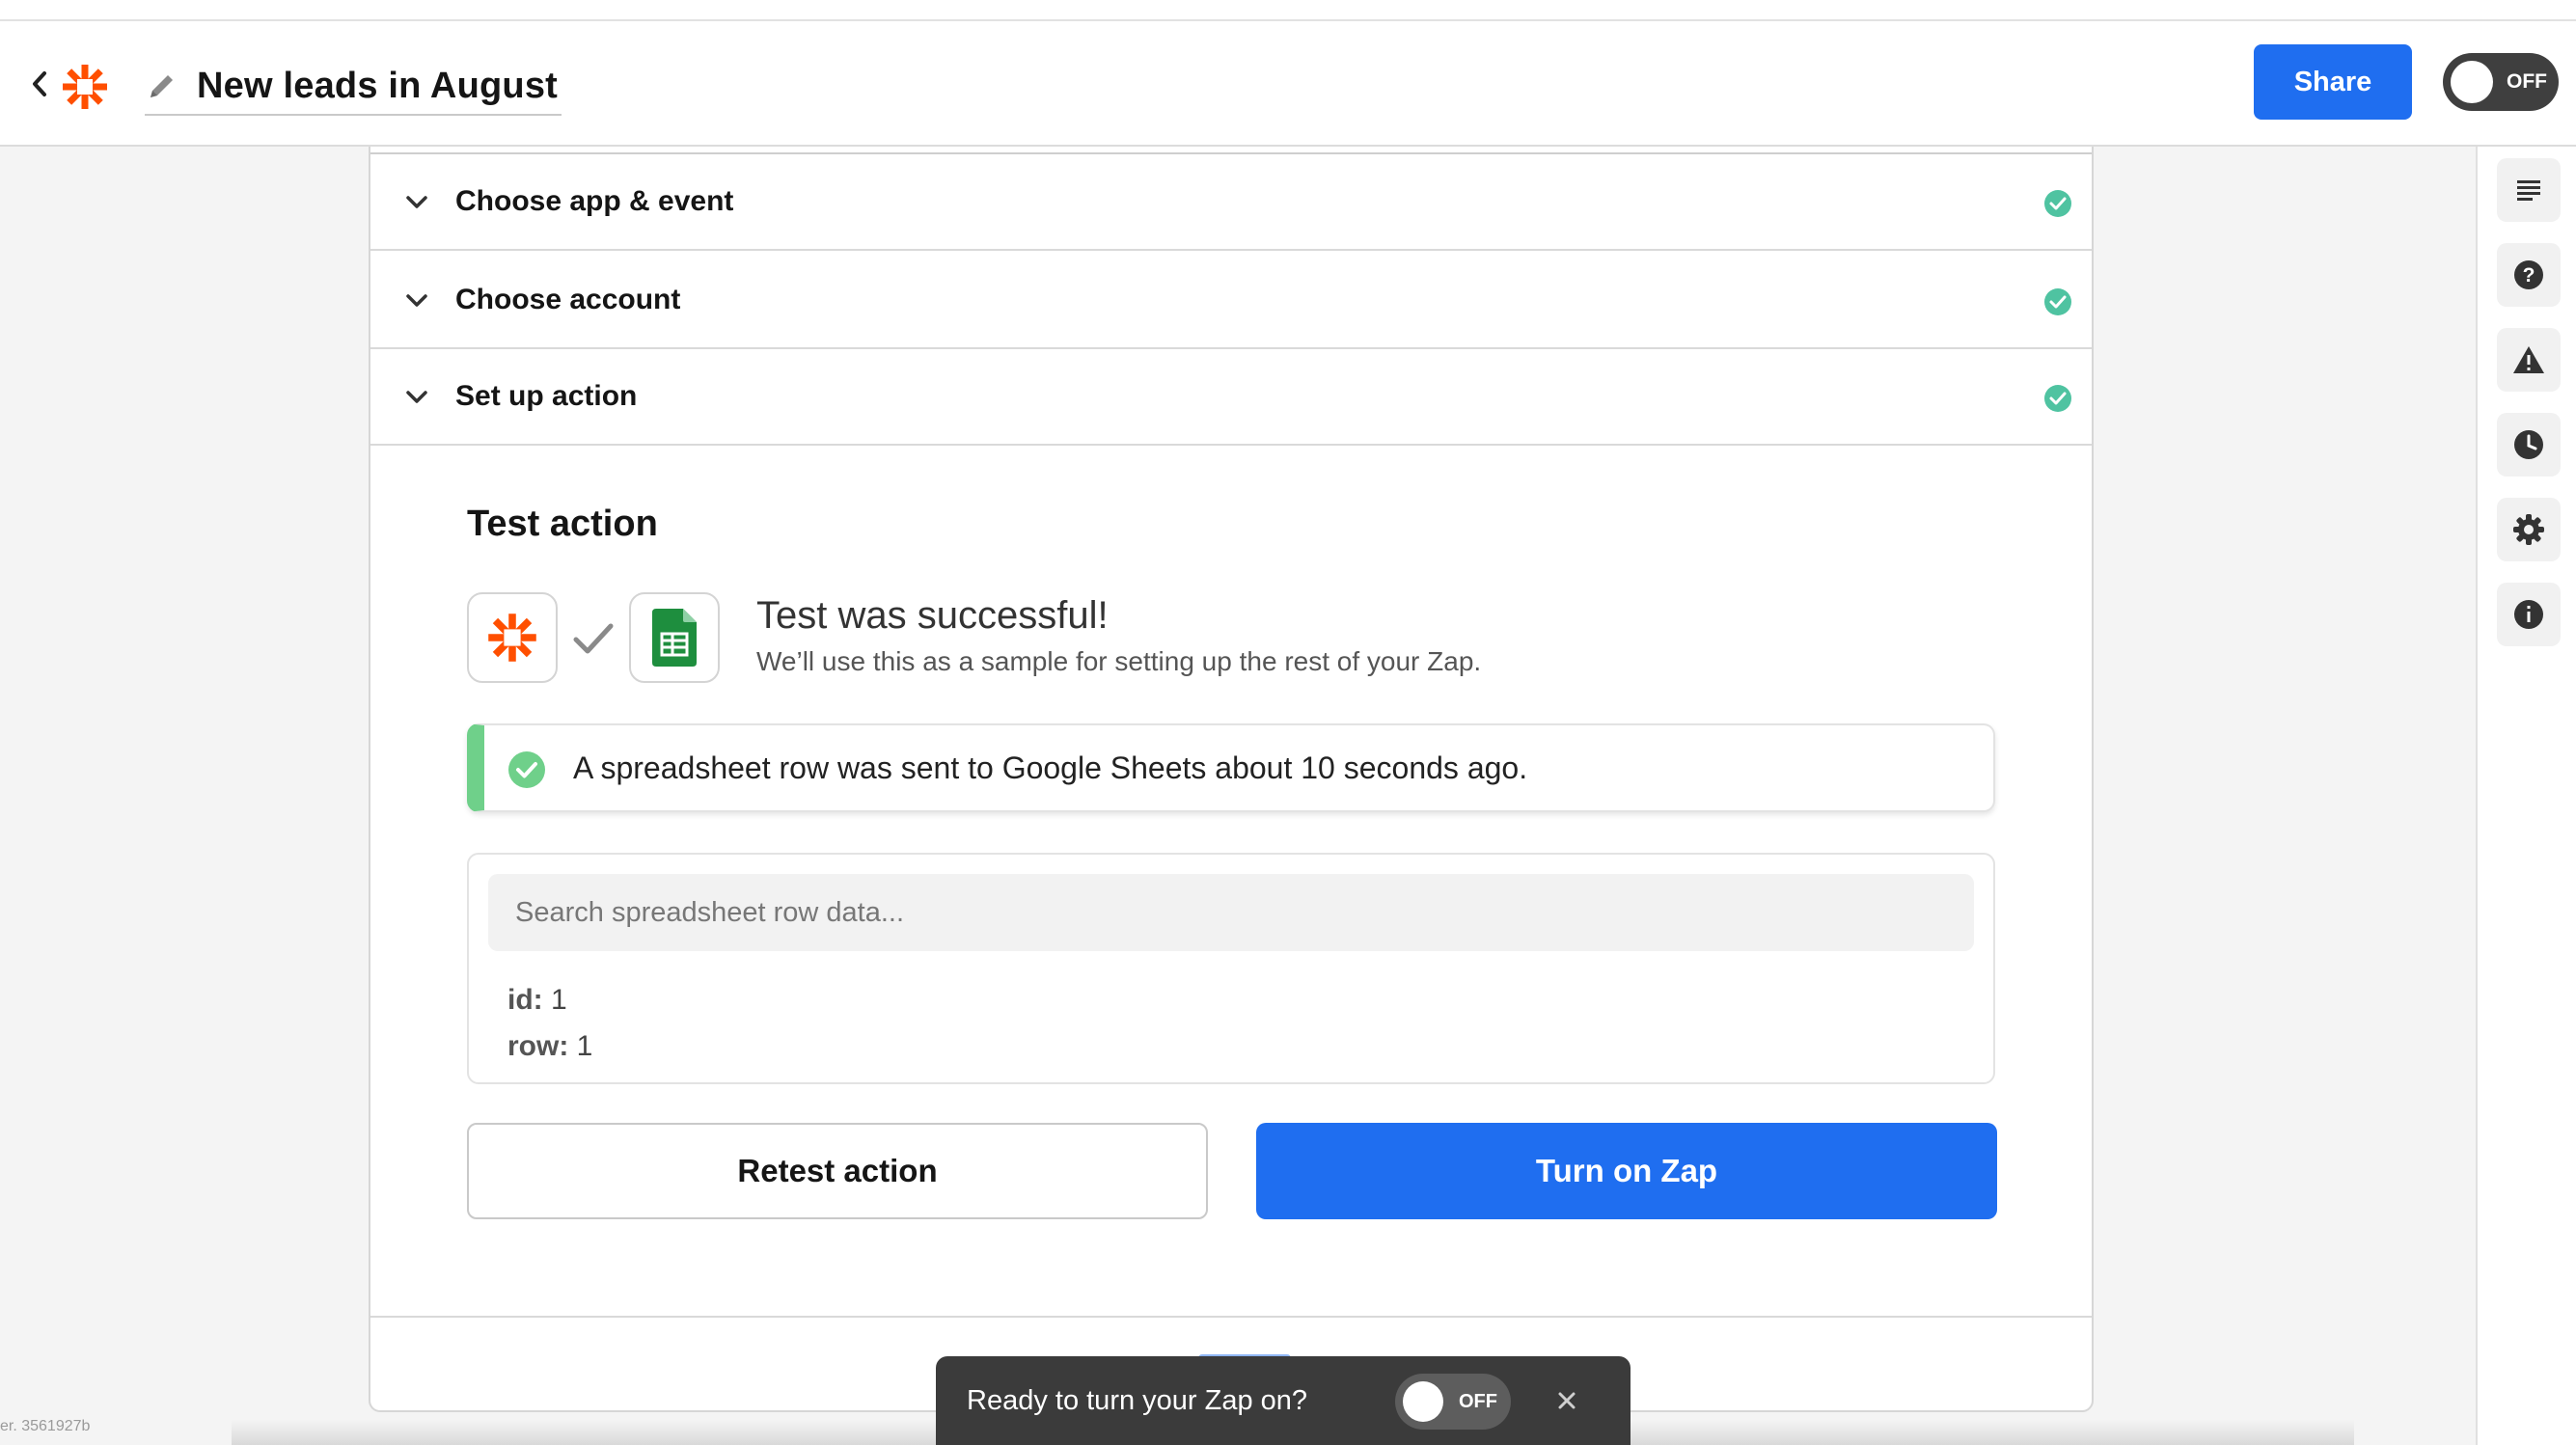  I want to click on version-label: er. 3561927b, so click(45, 1426).